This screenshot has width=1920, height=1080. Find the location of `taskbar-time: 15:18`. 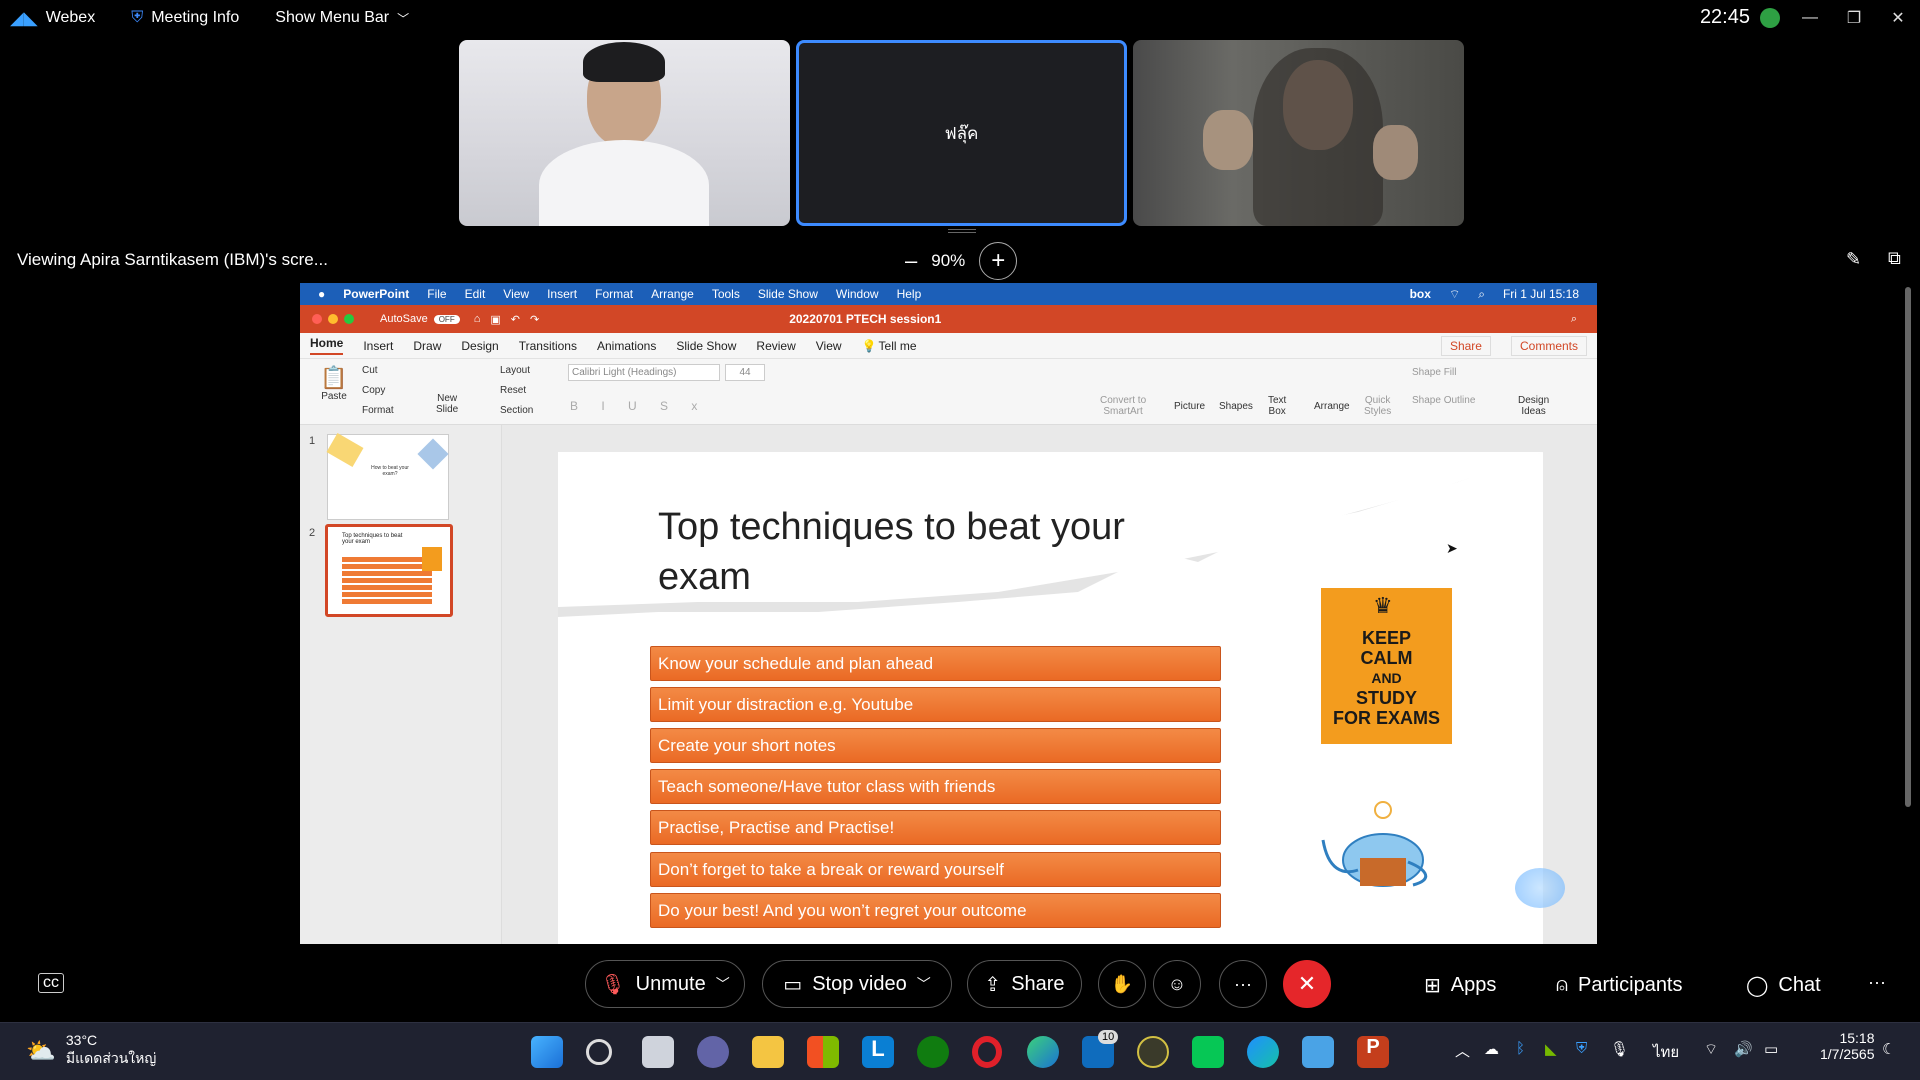

taskbar-time: 15:18 is located at coordinates (1857, 1038).